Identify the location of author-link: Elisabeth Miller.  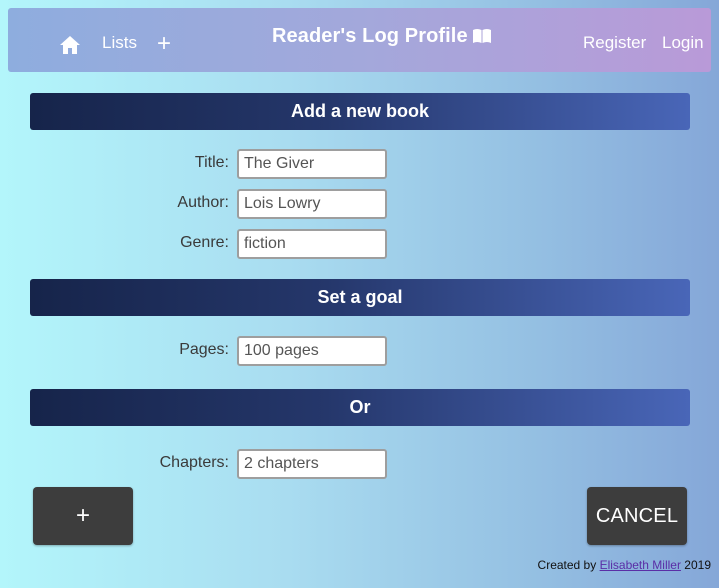
(640, 565).